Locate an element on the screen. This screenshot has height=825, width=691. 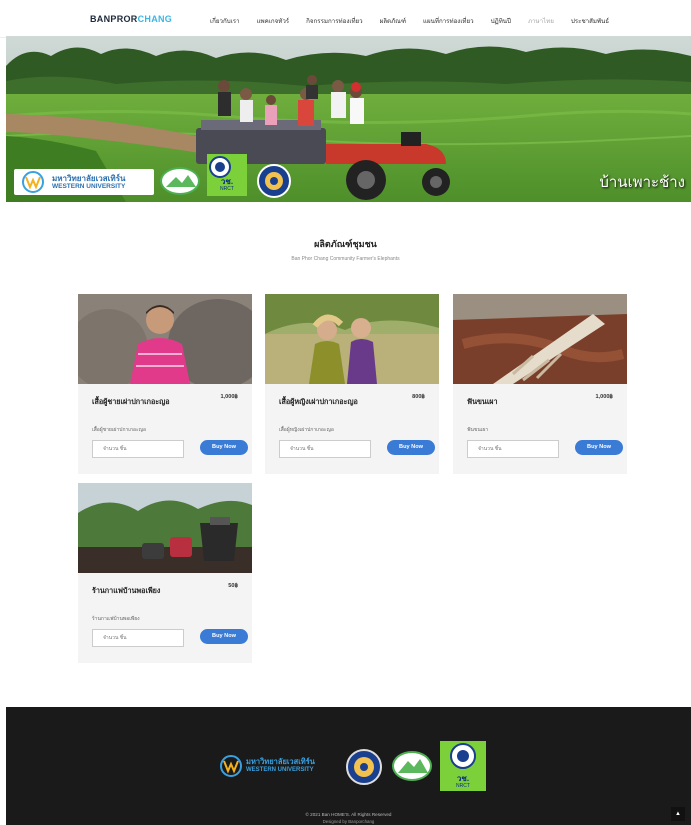
product-title: เสื้อผู้ชายเผ่าปกาเกอะญอ is located at coordinates (131, 401).